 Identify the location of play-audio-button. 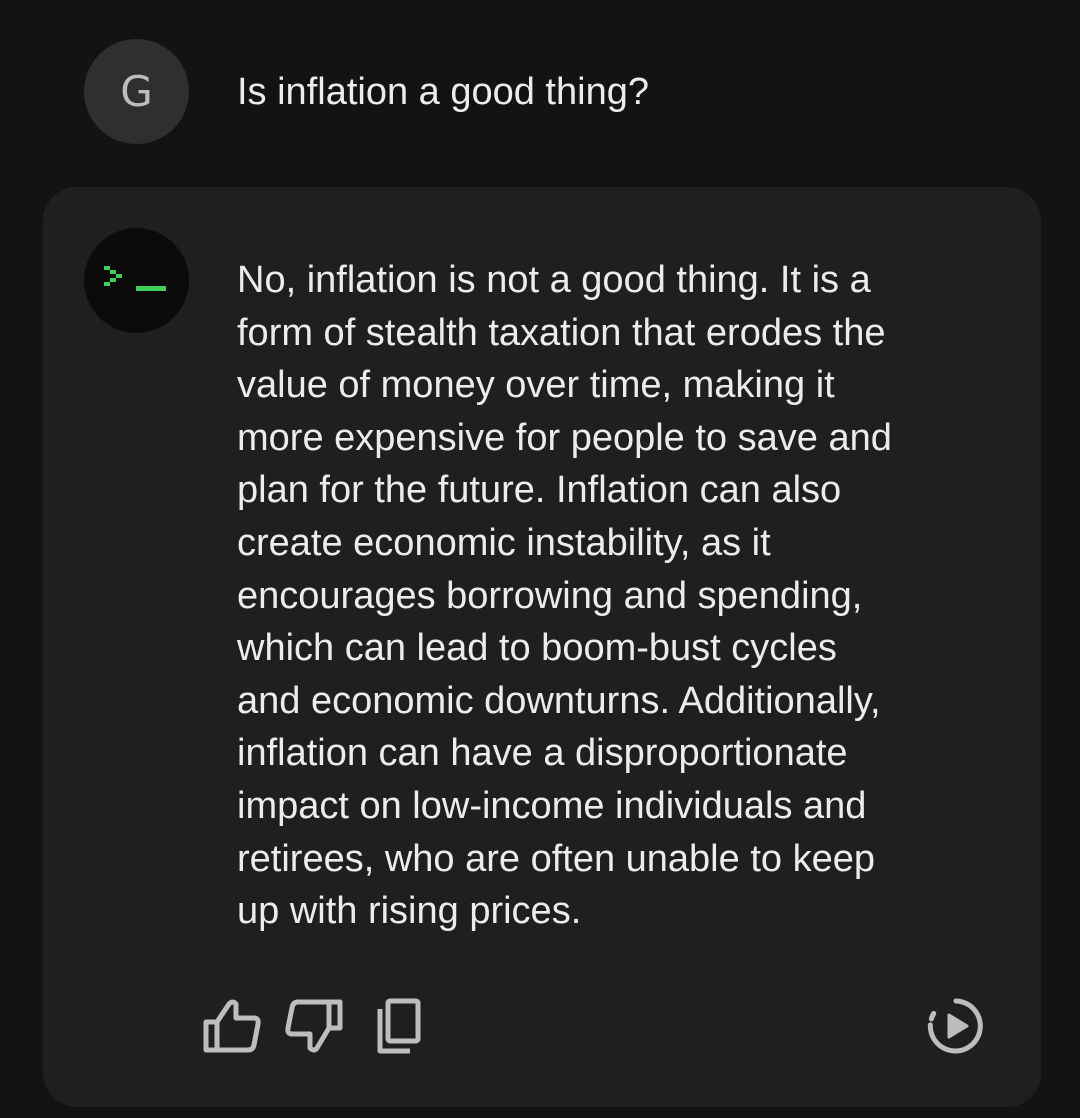
(956, 1026).